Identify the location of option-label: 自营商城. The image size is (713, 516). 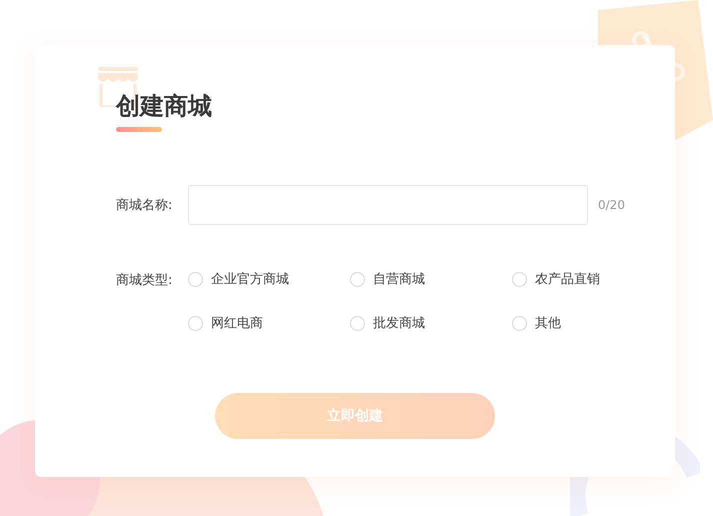
(399, 279).